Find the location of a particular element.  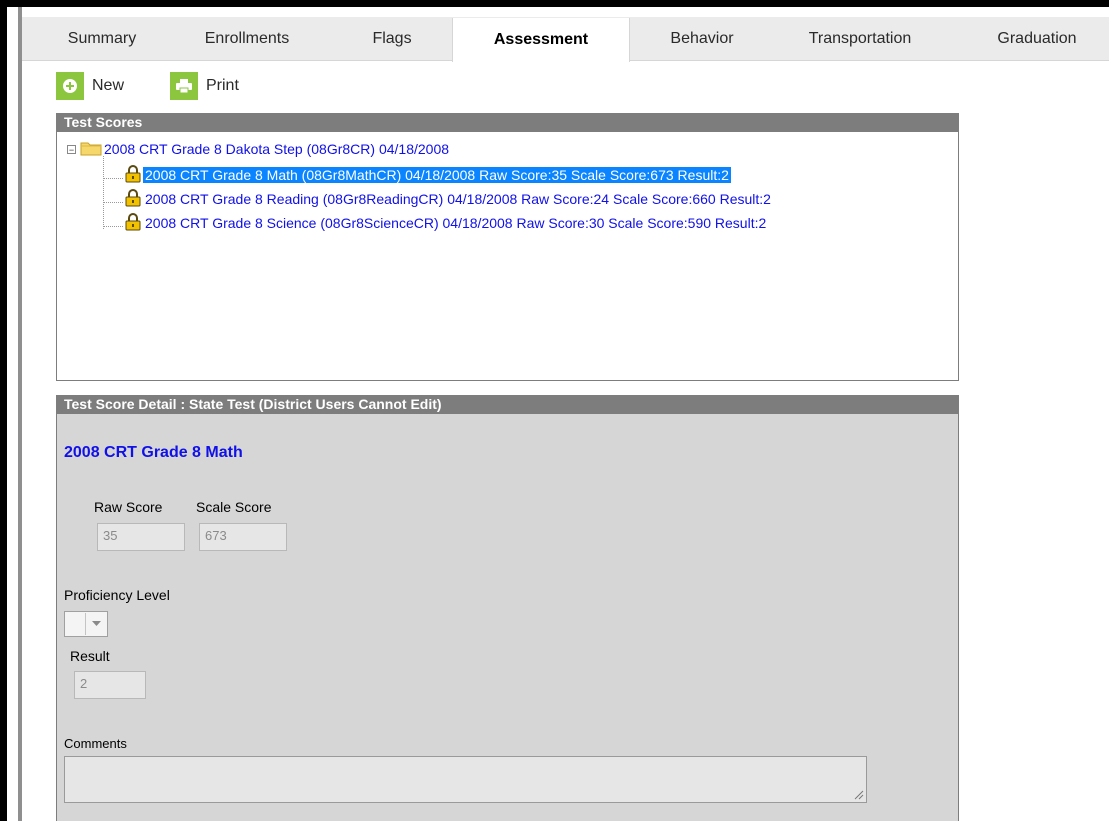

tree-connector-vertical is located at coordinates (103, 192).